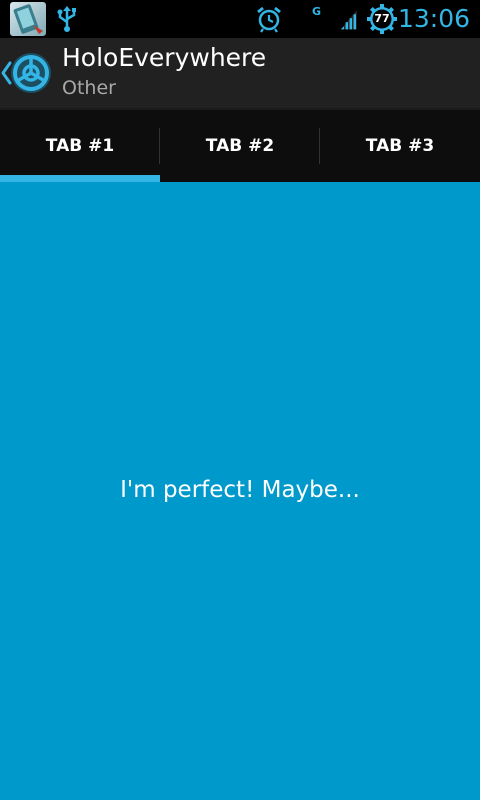 Image resolution: width=480 pixels, height=800 pixels. I want to click on app-title: HoloEverywhere, so click(164, 57).